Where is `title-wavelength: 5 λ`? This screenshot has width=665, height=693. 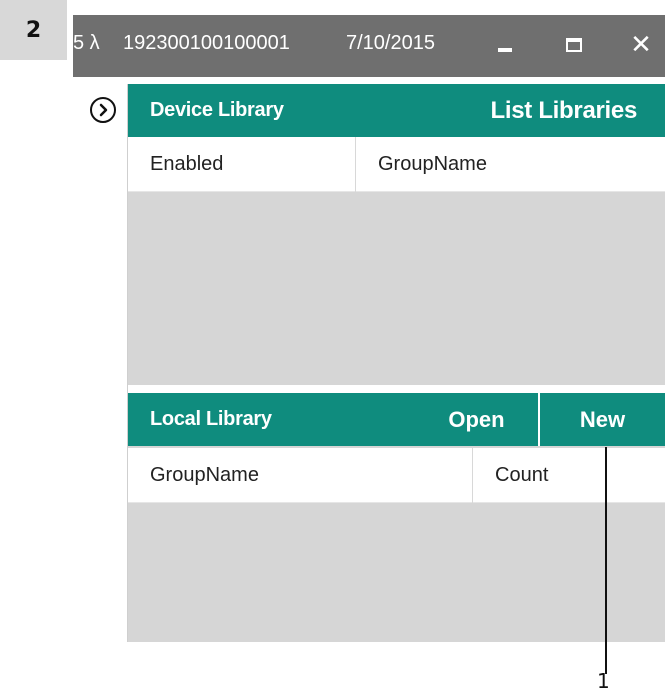 title-wavelength: 5 λ is located at coordinates (86, 43).